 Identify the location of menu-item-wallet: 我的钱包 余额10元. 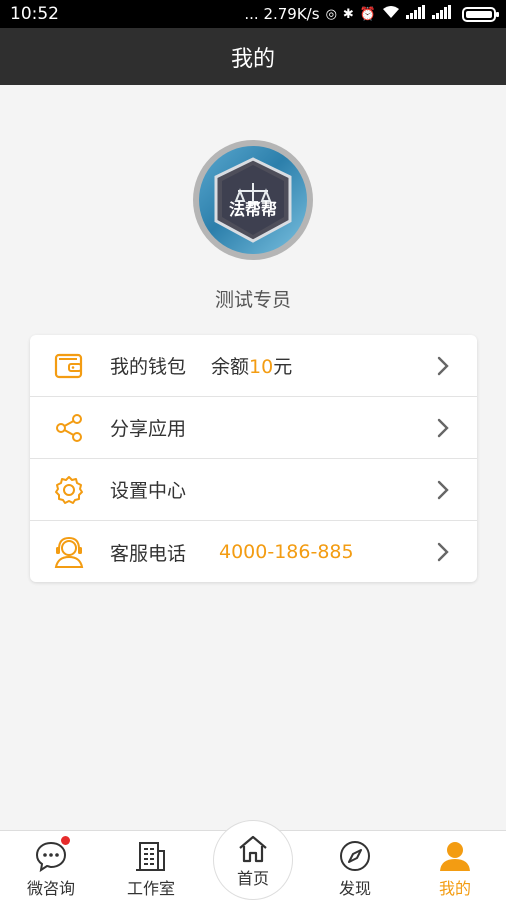
(253, 366).